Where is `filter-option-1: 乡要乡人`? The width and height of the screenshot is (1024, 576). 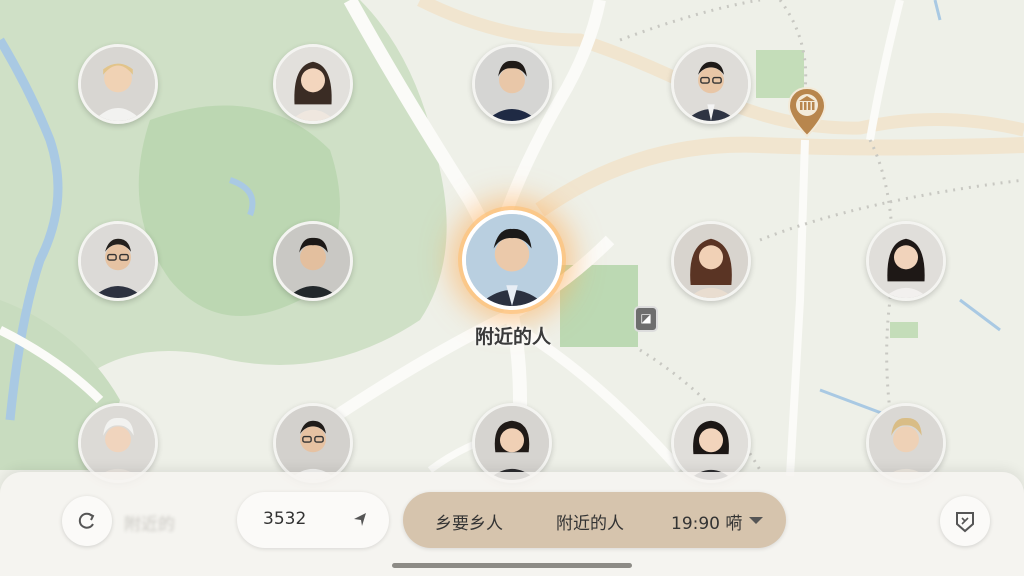
filter-option-1: 乡要乡人 is located at coordinates (469, 521).